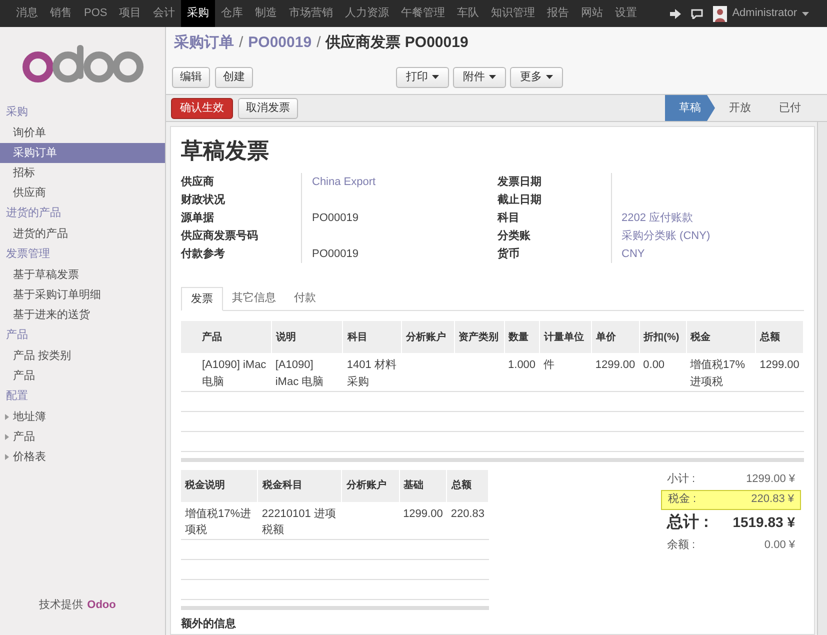  I want to click on table-cell: 0.00, so click(654, 365).